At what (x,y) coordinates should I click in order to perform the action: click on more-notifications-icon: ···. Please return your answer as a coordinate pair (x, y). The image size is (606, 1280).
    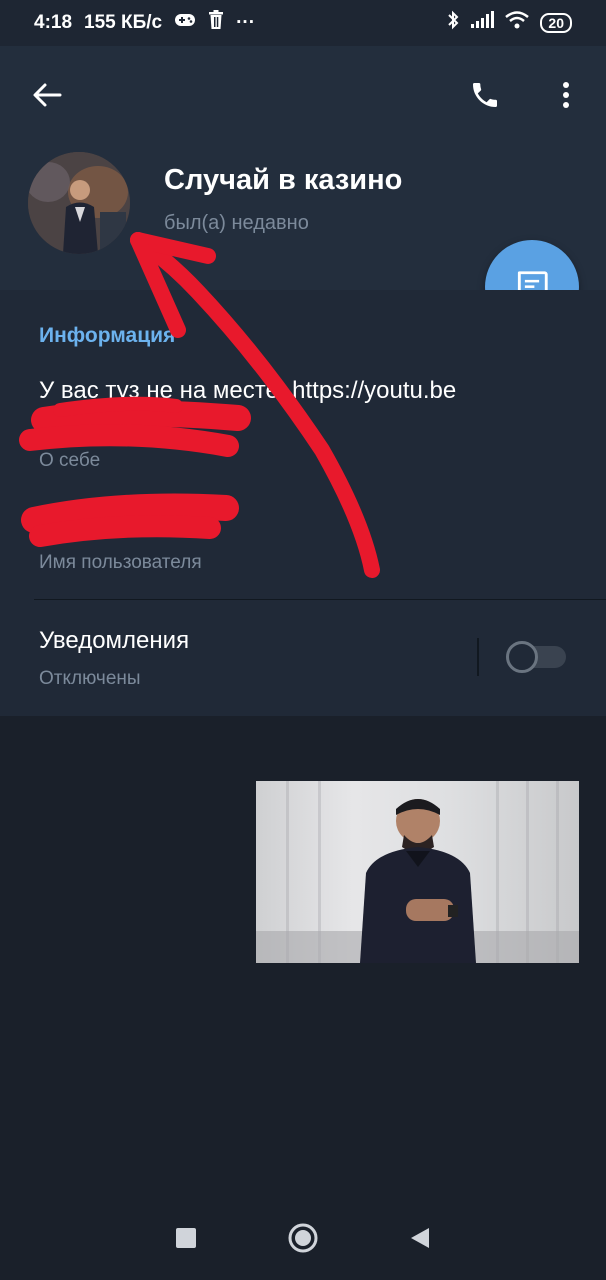
    Looking at the image, I should click on (246, 22).